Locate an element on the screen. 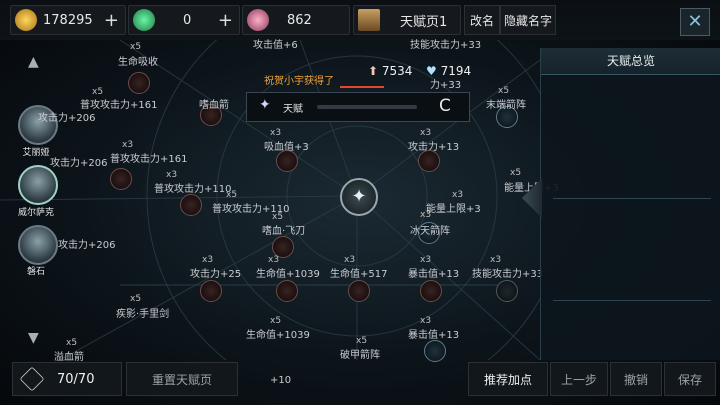  gold-coin-icon is located at coordinates (26, 20).